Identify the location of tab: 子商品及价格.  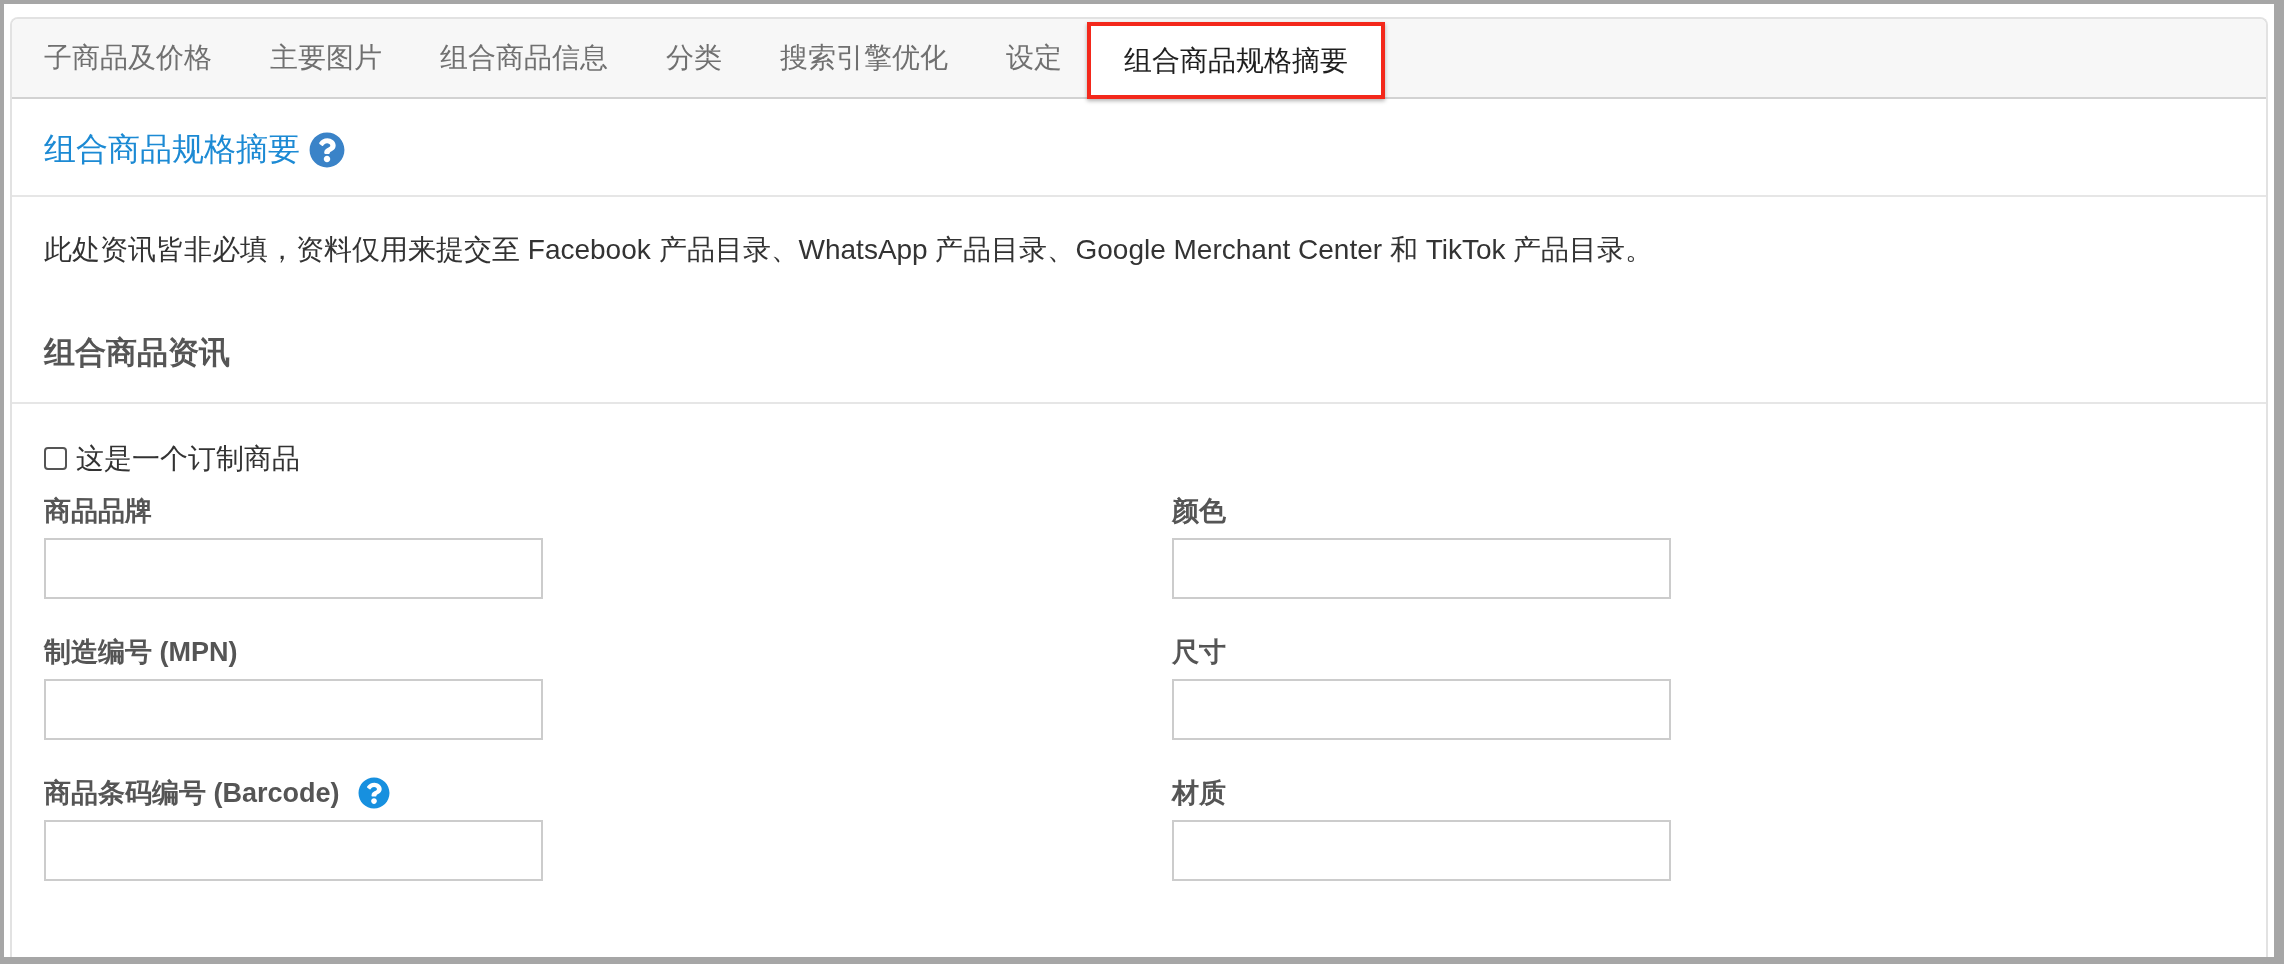
(128, 58).